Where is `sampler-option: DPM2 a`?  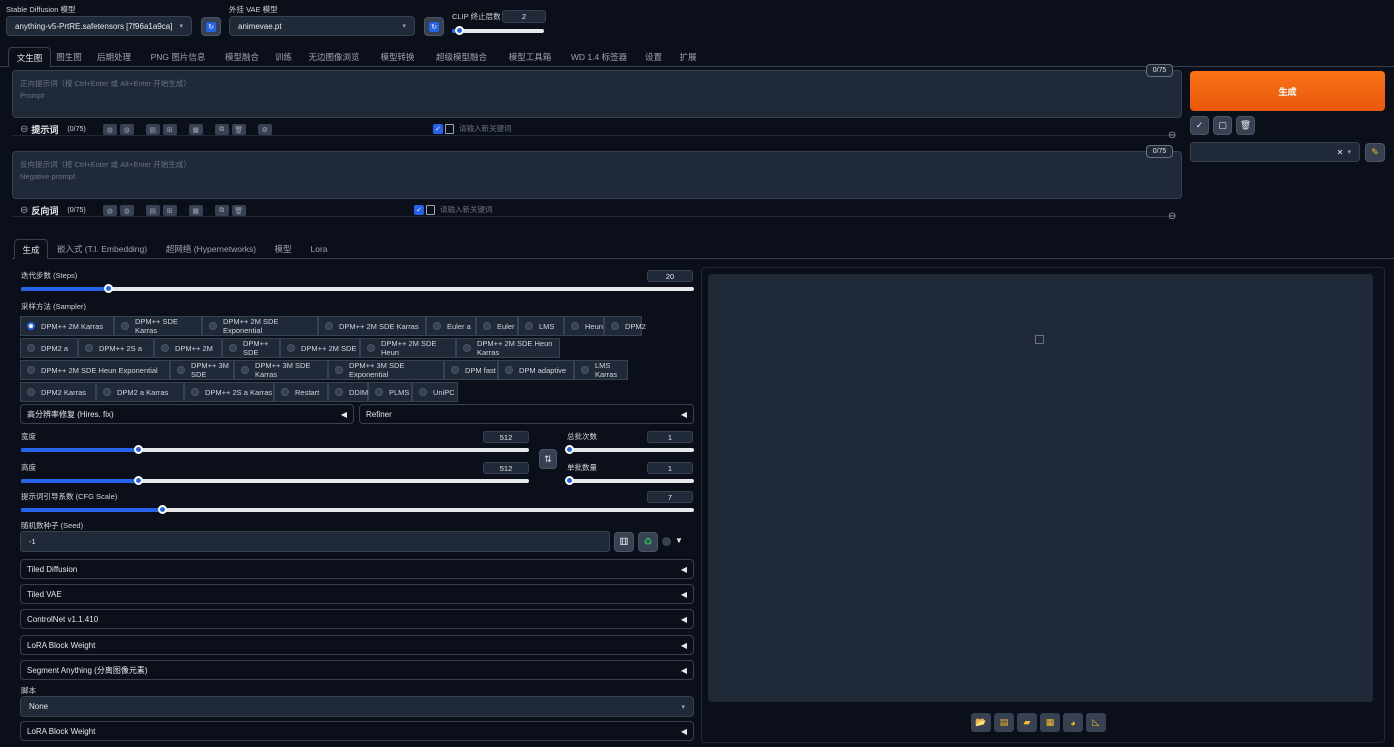 sampler-option: DPM2 a is located at coordinates (49, 348).